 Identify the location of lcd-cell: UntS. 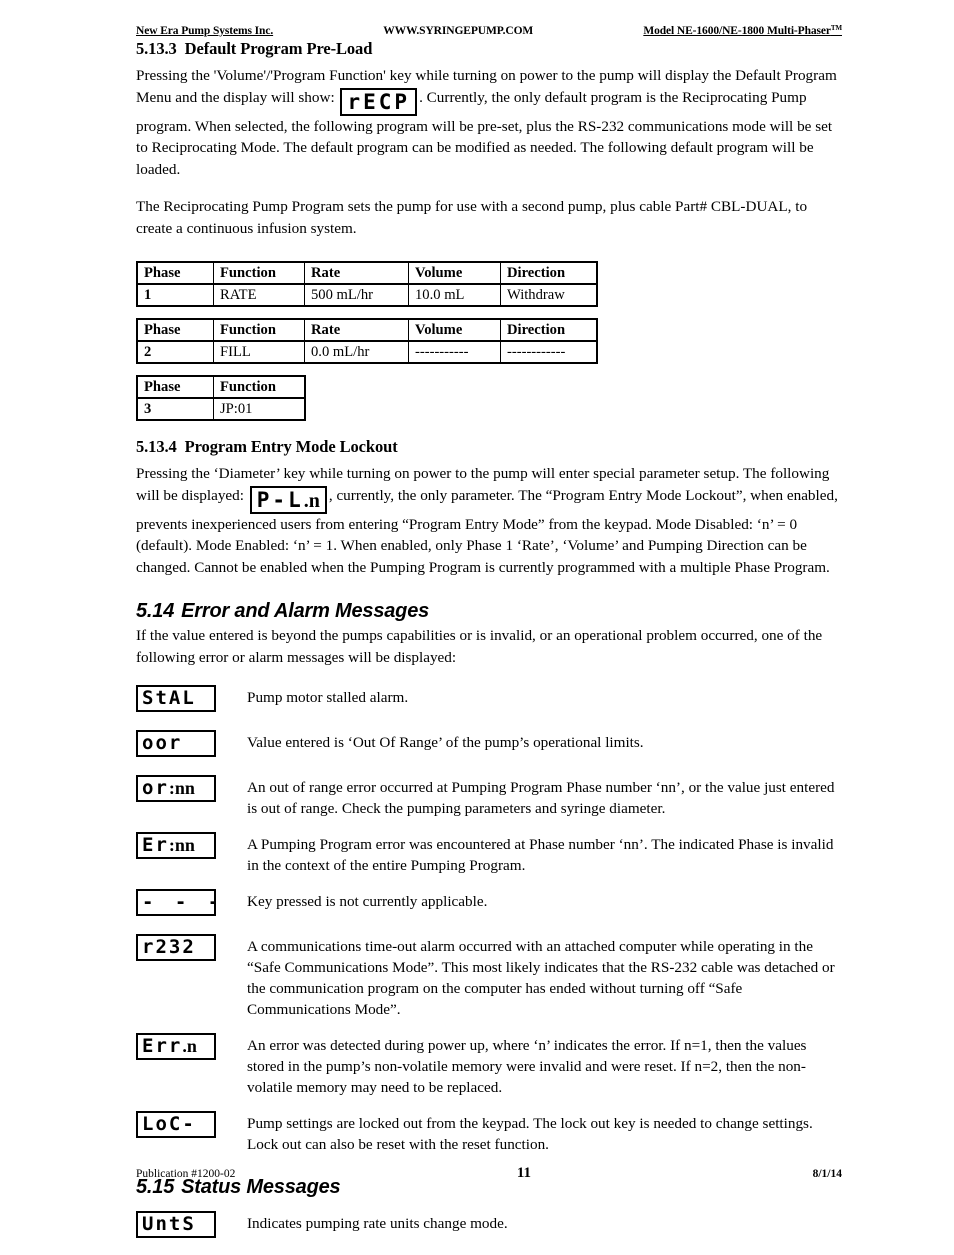
(191, 1226).